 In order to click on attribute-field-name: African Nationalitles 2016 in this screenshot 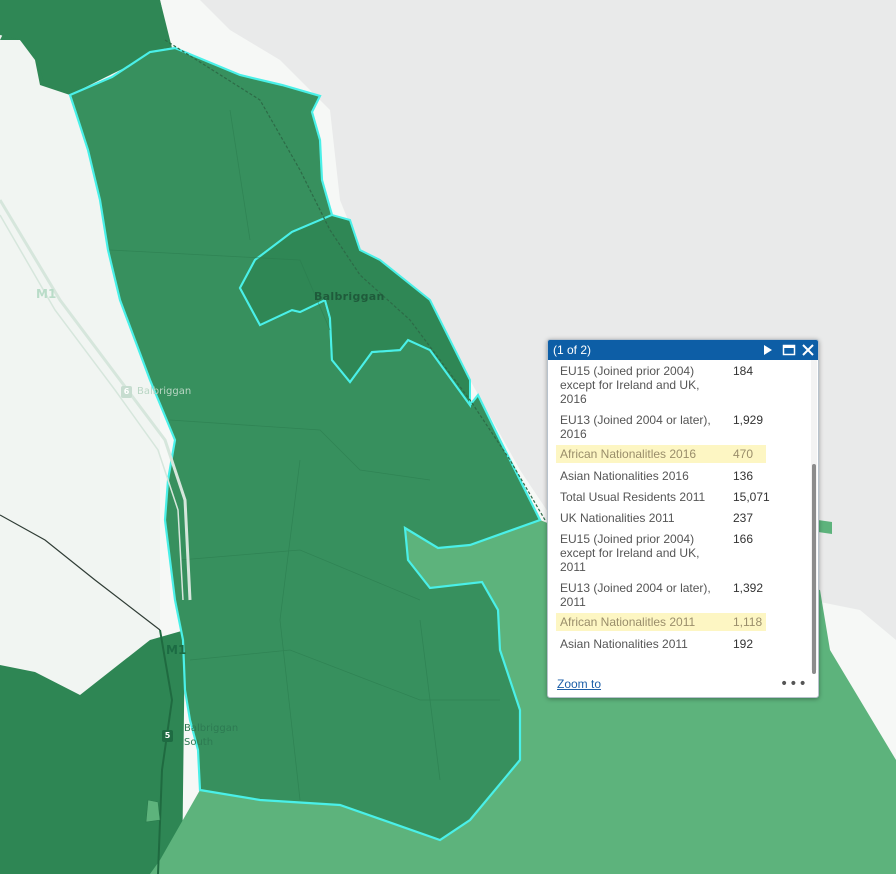, I will do `click(637, 454)`.